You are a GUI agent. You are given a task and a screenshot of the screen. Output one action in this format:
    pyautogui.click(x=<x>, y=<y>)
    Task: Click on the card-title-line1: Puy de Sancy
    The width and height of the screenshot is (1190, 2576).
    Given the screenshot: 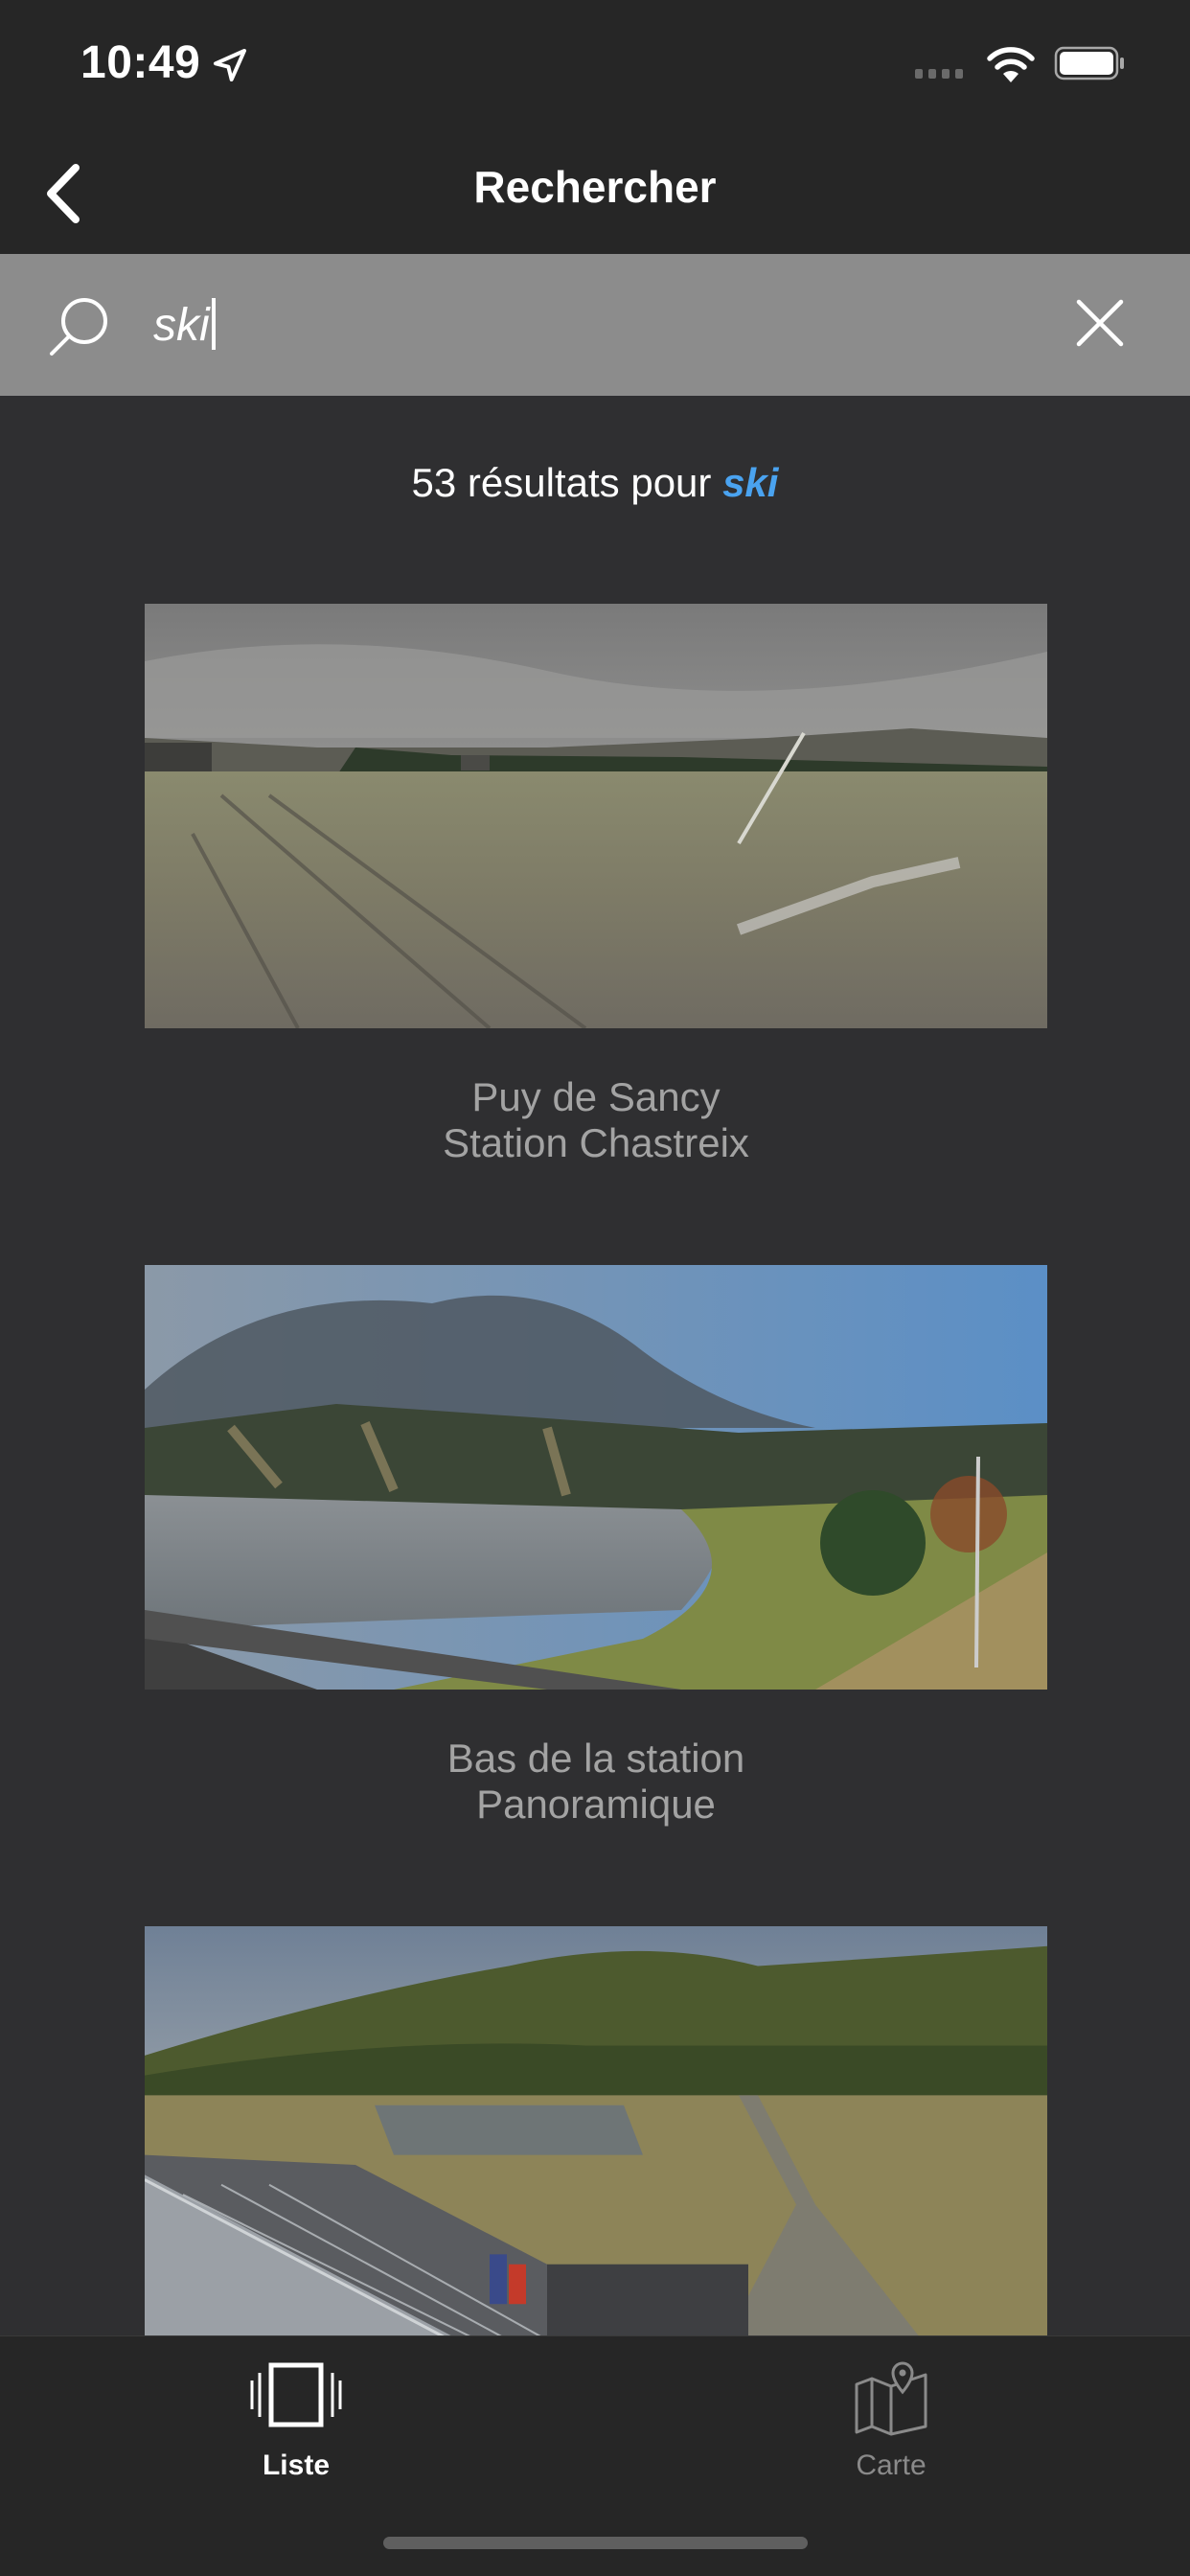 What is the action you would take?
    pyautogui.click(x=596, y=1096)
    